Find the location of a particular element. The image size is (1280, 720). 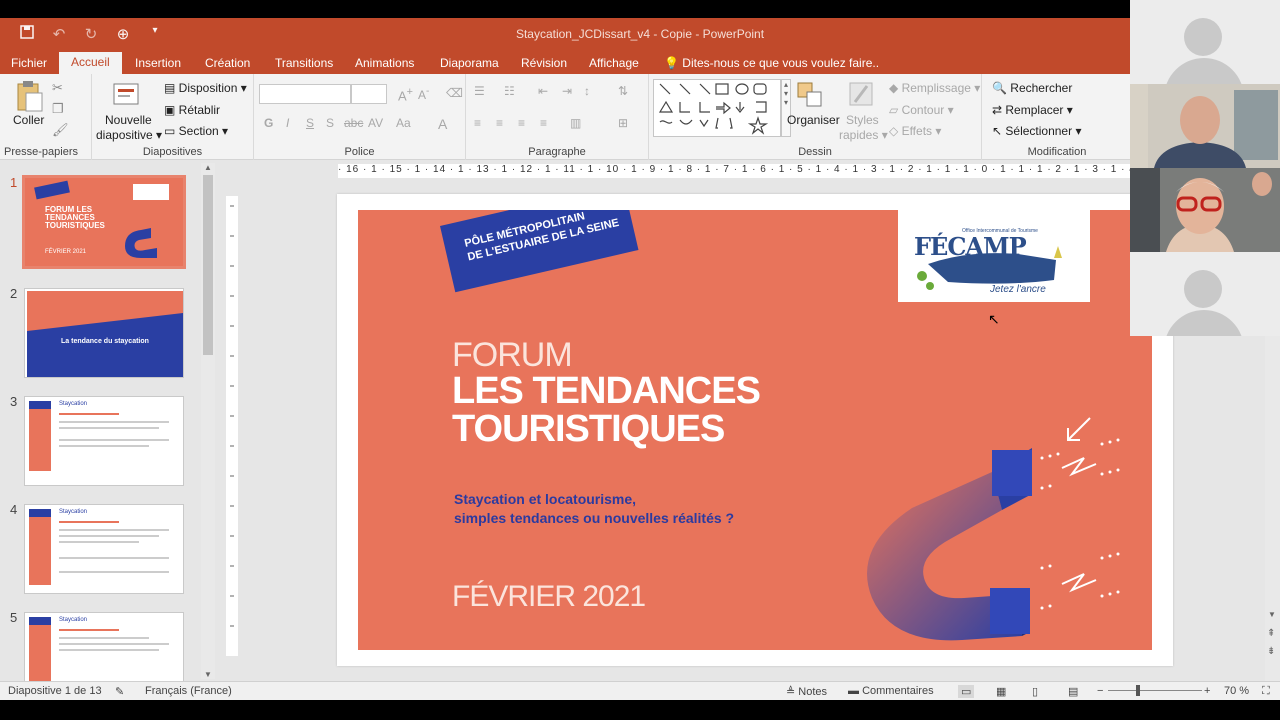

zoom-slider is located at coordinates (1155, 690).